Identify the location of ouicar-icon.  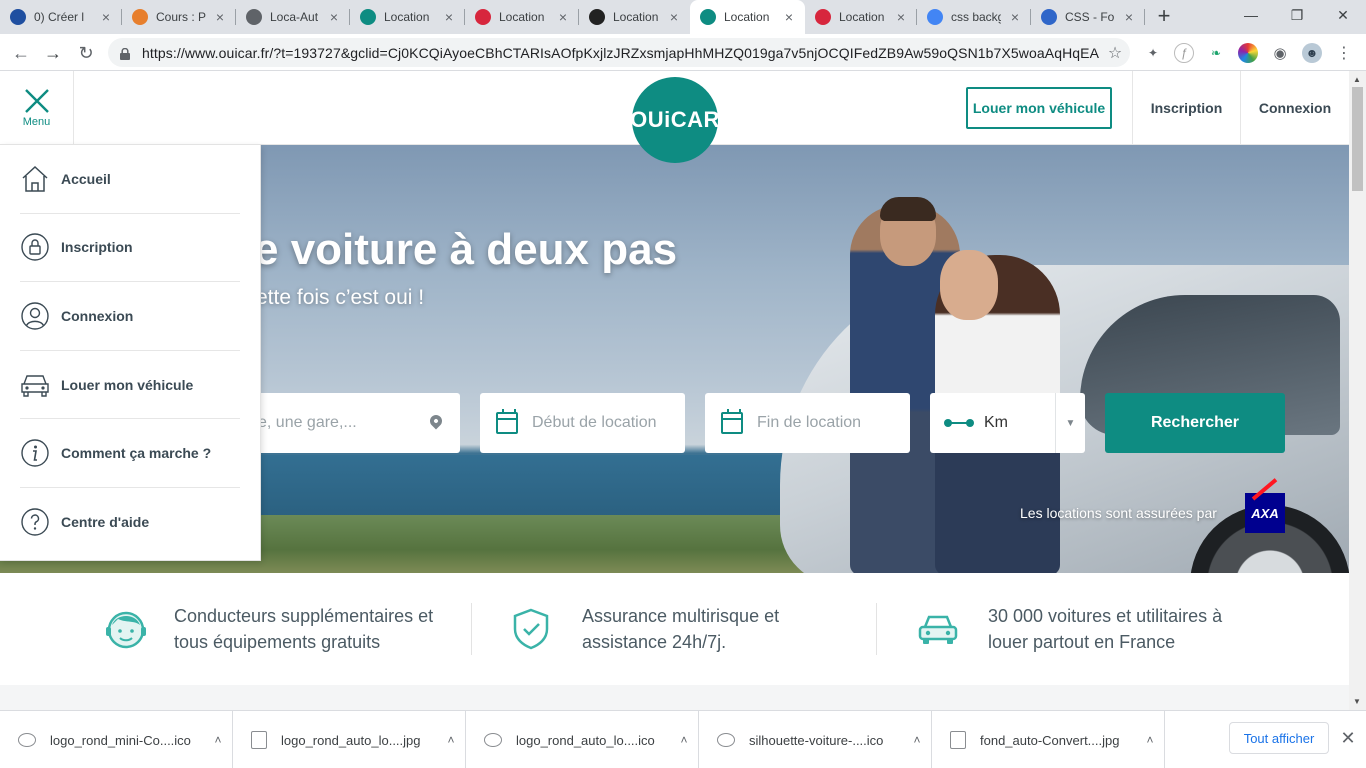
(368, 17).